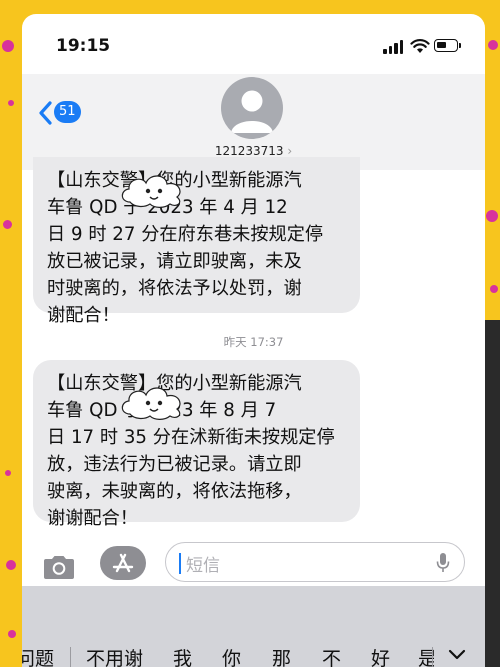  What do you see at coordinates (45, 113) in the screenshot?
I see `chevron-left-icon` at bounding box center [45, 113].